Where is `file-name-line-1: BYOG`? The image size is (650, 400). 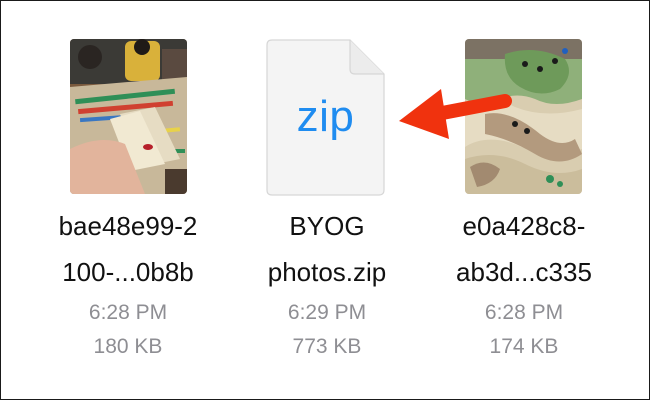 file-name-line-1: BYOG is located at coordinates (327, 226).